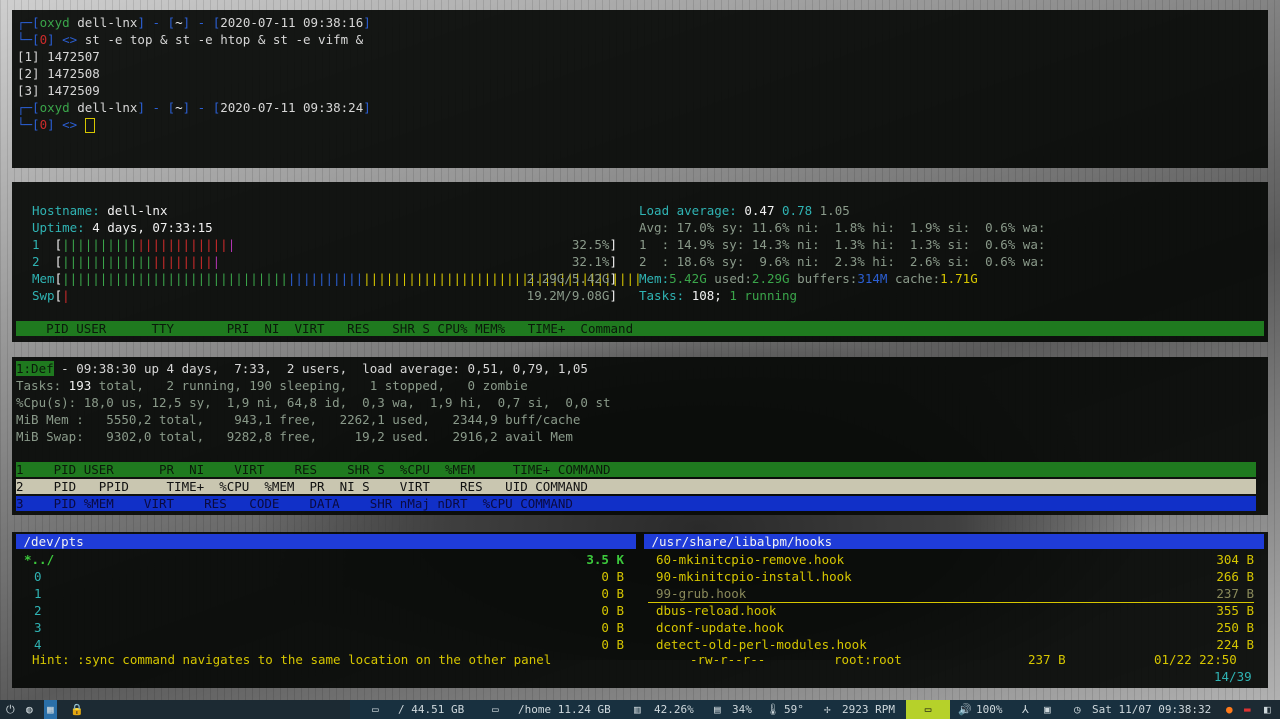 Image resolution: width=1280 pixels, height=719 pixels. What do you see at coordinates (39, 559) in the screenshot?
I see `vifm-left-name: *../` at bounding box center [39, 559].